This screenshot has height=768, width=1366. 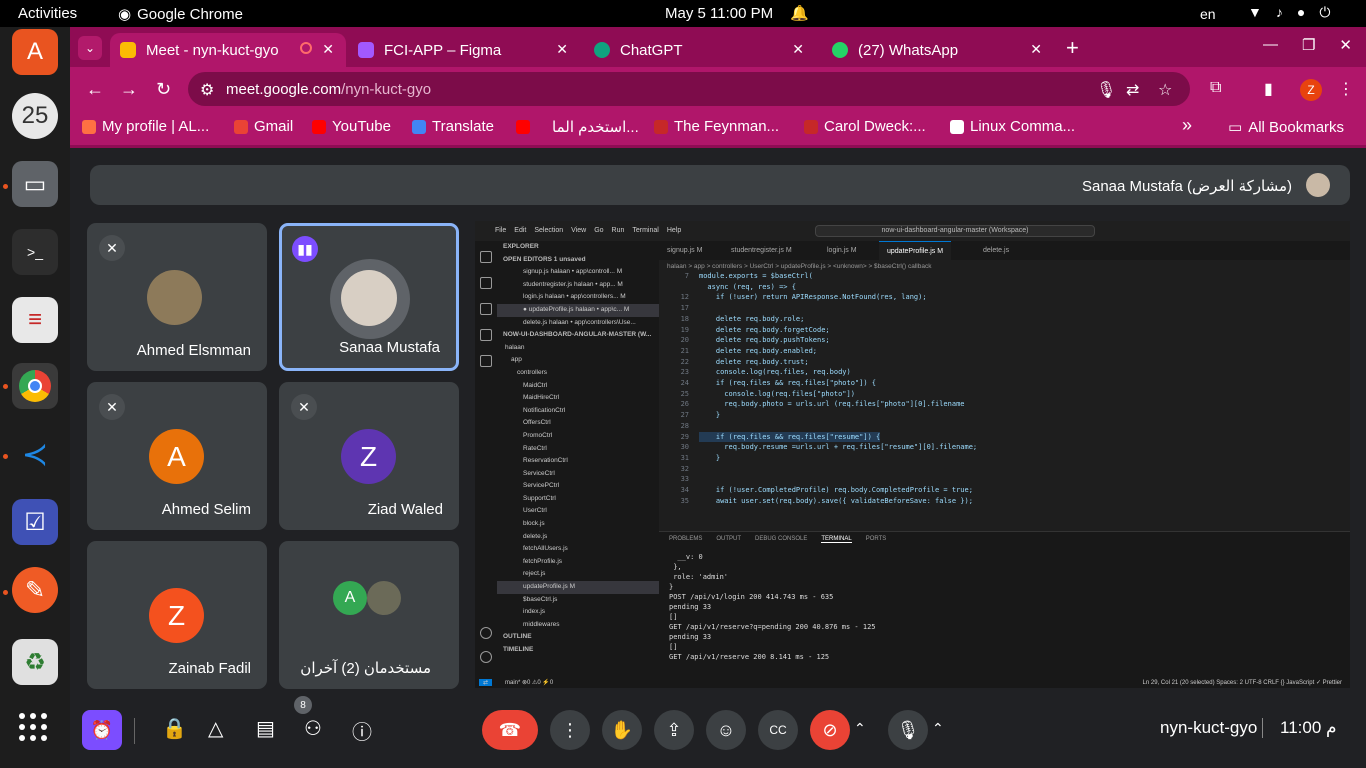 I want to click on show-apps-icon, so click(x=33, y=727).